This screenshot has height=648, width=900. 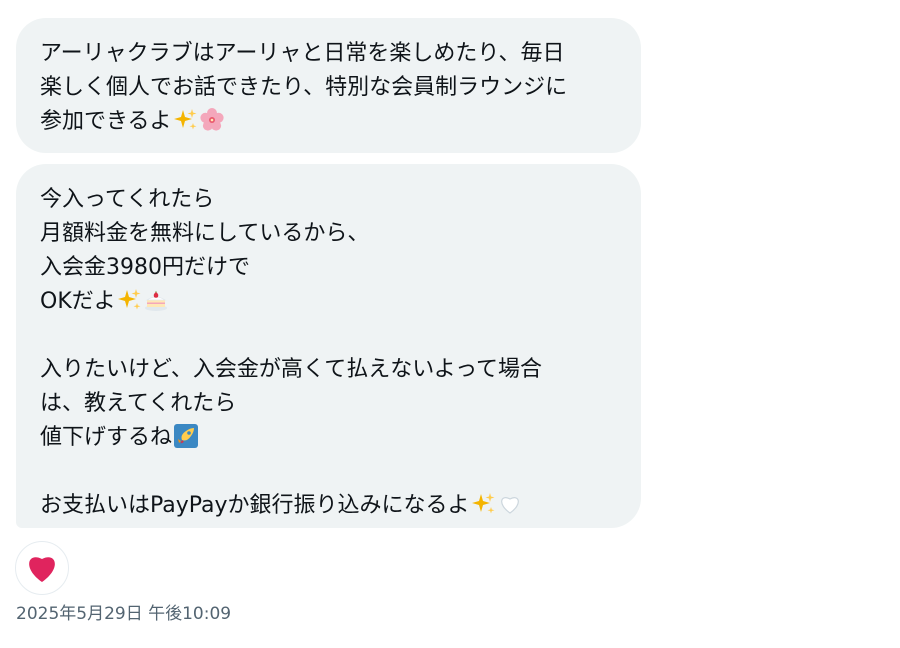 I want to click on message-line: 値下げするね, so click(x=328, y=438).